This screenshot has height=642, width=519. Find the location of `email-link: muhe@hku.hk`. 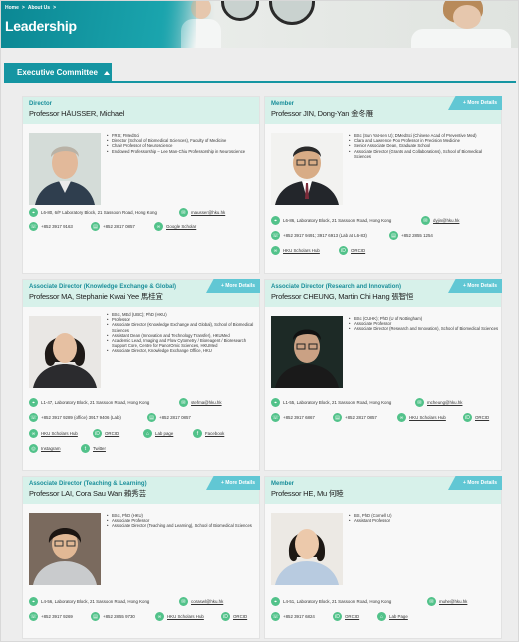

email-link: muhe@hku.hk is located at coordinates (453, 601).